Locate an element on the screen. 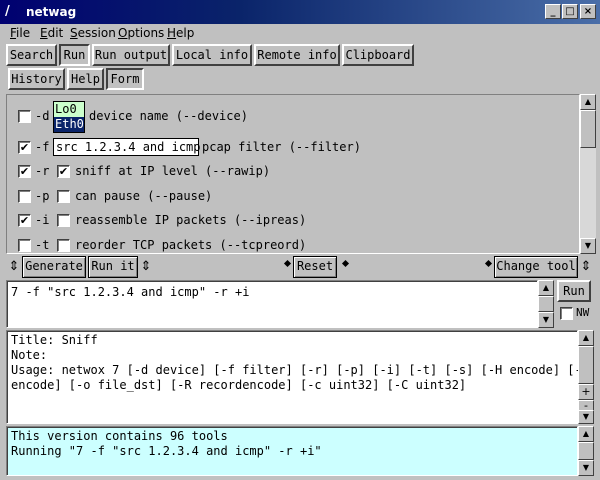  tab-search: Search is located at coordinates (31, 55).